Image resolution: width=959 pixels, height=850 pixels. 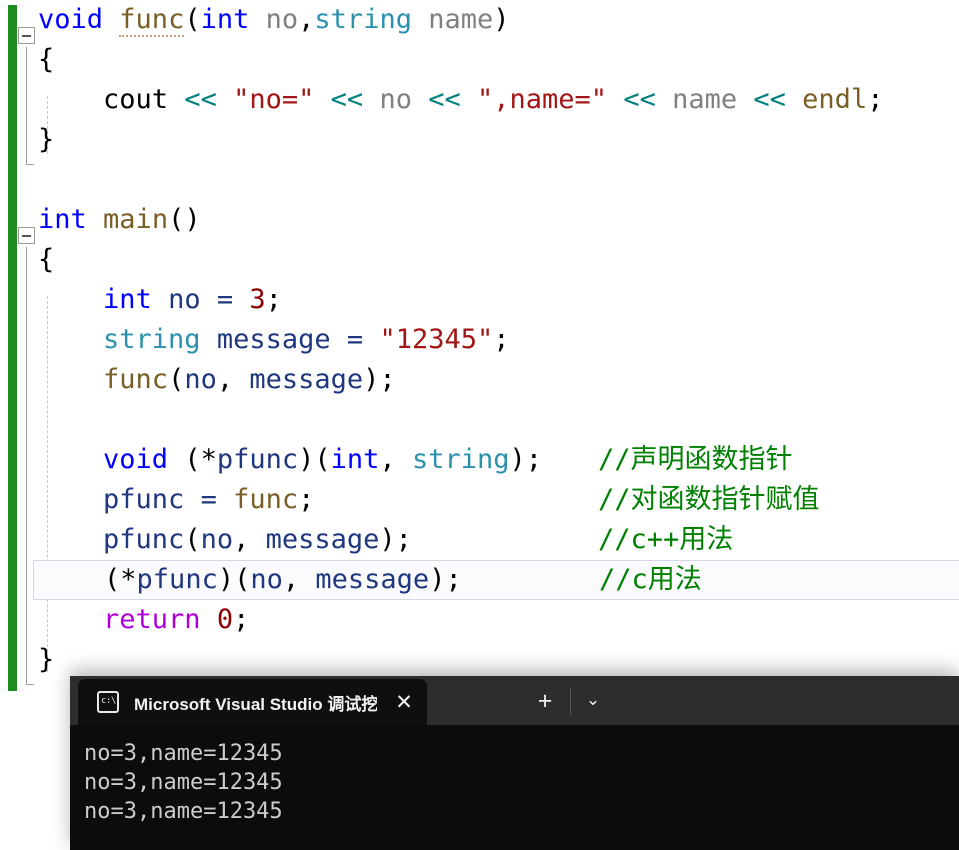 I want to click on code-line: int no = 3;, so click(x=479, y=300).